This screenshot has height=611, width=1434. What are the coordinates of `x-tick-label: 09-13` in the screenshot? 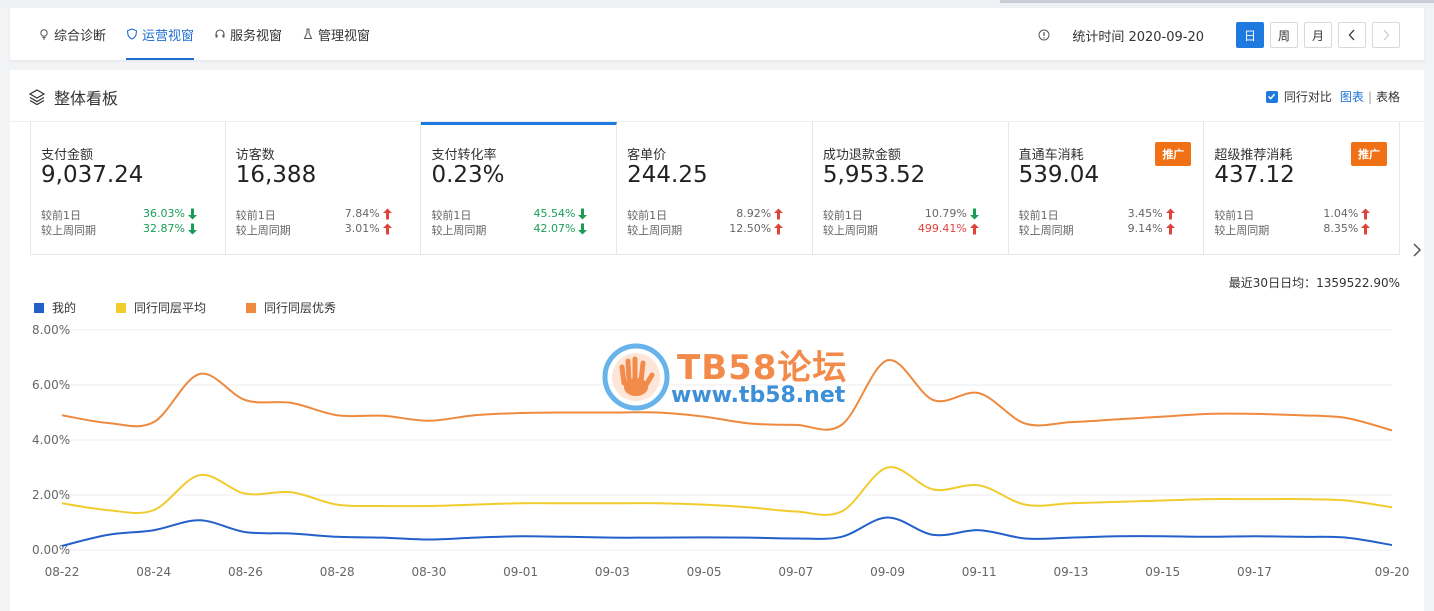 It's located at (1071, 572).